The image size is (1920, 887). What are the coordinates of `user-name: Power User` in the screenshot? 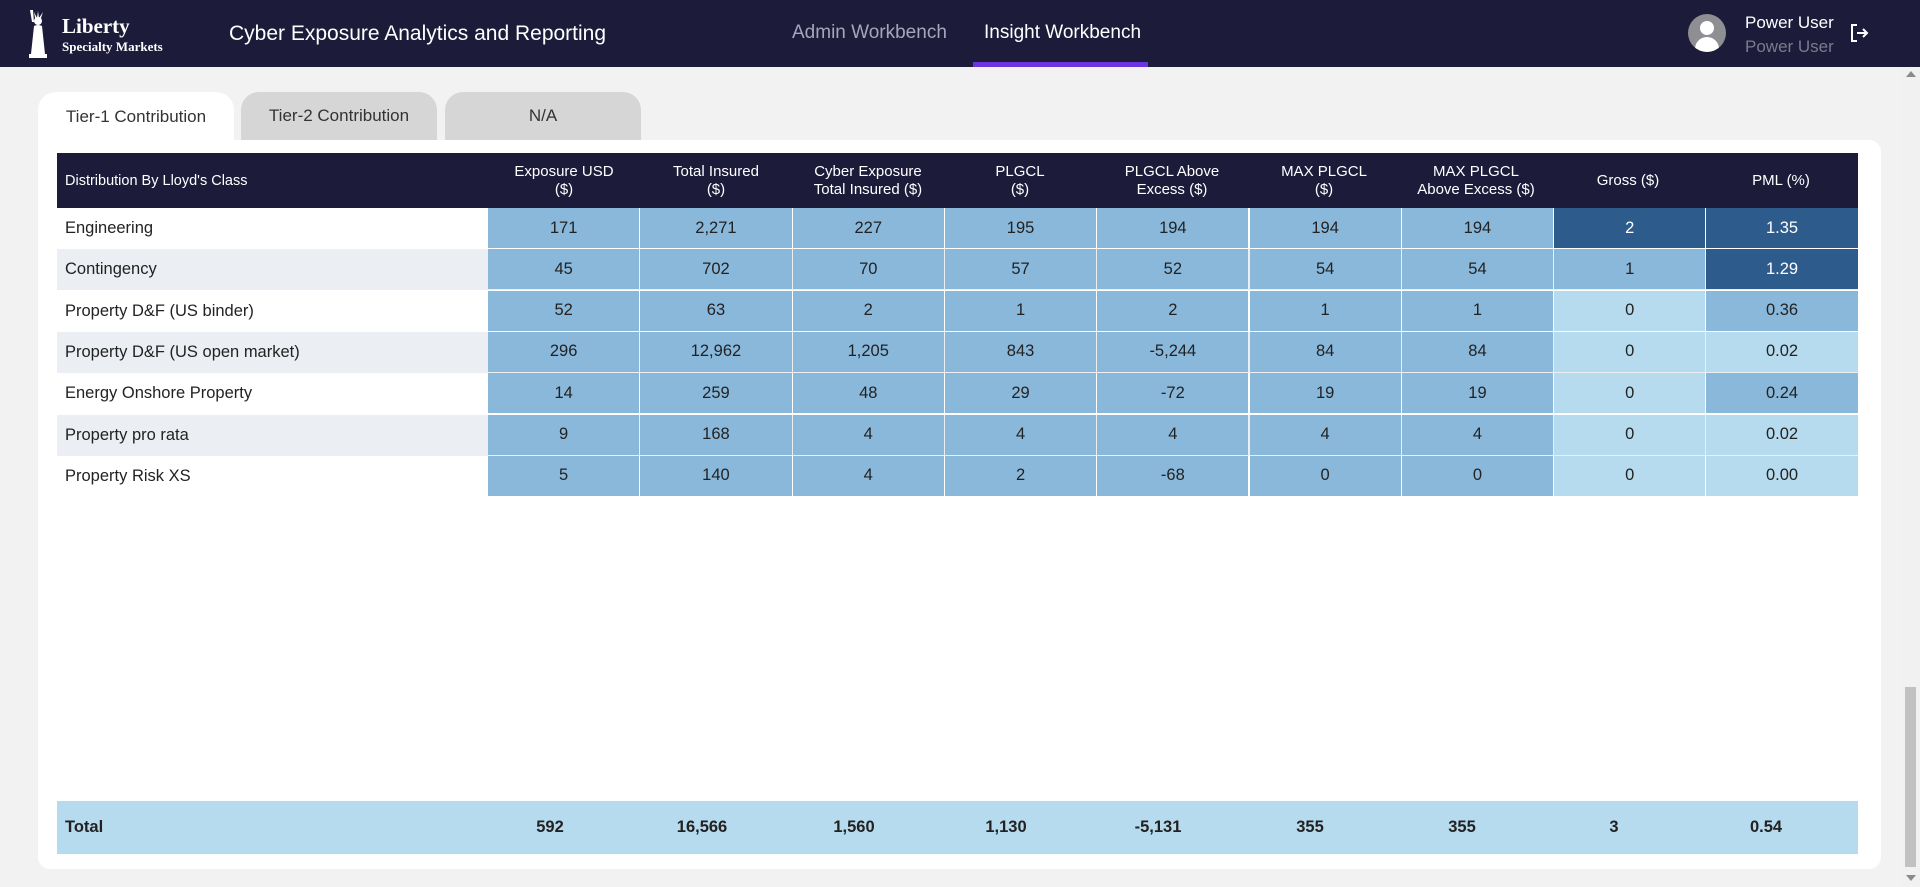 It's located at (1789, 22).